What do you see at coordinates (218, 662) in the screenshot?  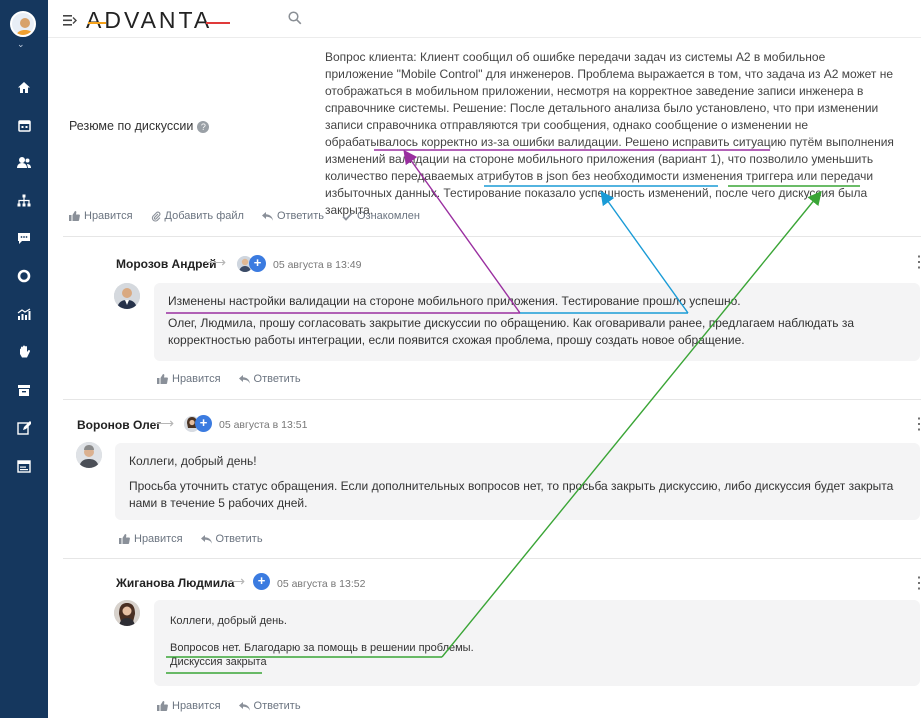 I see `comment-line: Дискуссия закрыта` at bounding box center [218, 662].